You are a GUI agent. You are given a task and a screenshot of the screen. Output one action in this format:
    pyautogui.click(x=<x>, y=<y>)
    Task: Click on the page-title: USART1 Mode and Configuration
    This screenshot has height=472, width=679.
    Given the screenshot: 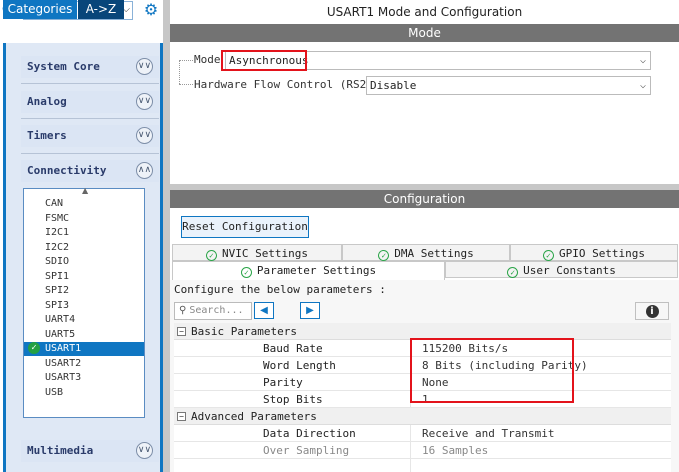 What is the action you would take?
    pyautogui.click(x=424, y=12)
    